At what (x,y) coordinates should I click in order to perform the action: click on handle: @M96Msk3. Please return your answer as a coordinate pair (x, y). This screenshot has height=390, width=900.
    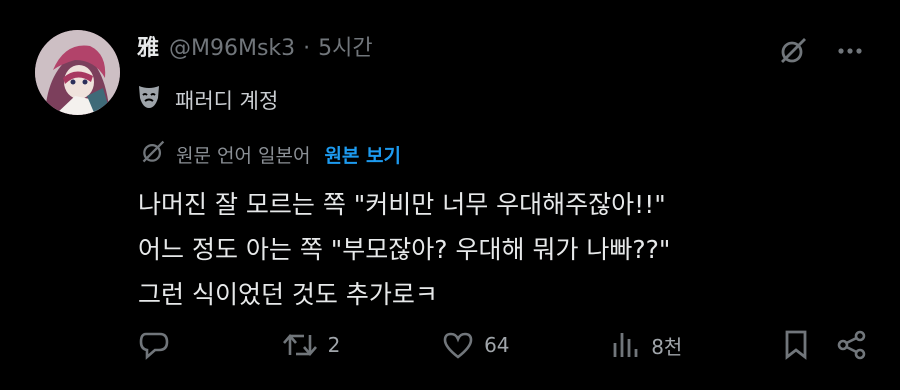
    Looking at the image, I should click on (232, 49).